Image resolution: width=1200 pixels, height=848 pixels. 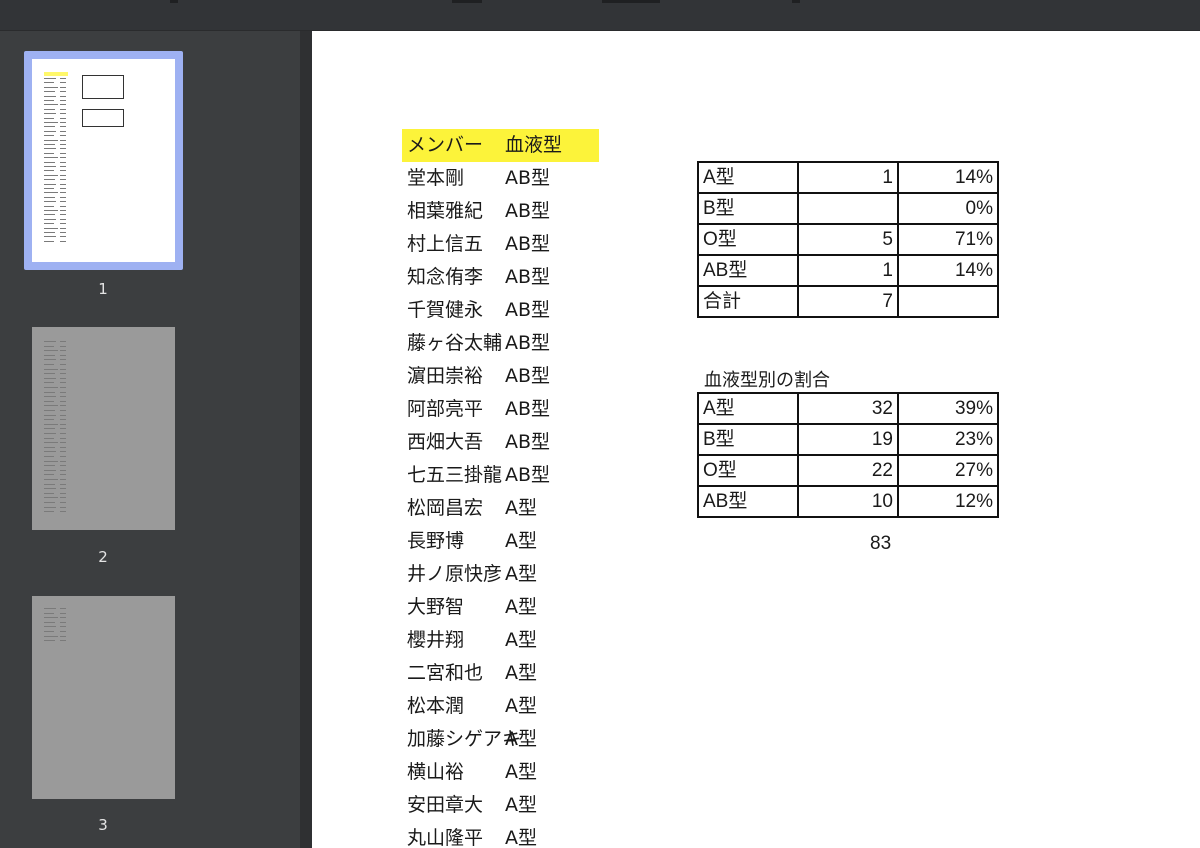 I want to click on blood-type-ratio-table: A型 32 39% B型 19 23% O型 22 27% AB型 10 12%, so click(x=848, y=455).